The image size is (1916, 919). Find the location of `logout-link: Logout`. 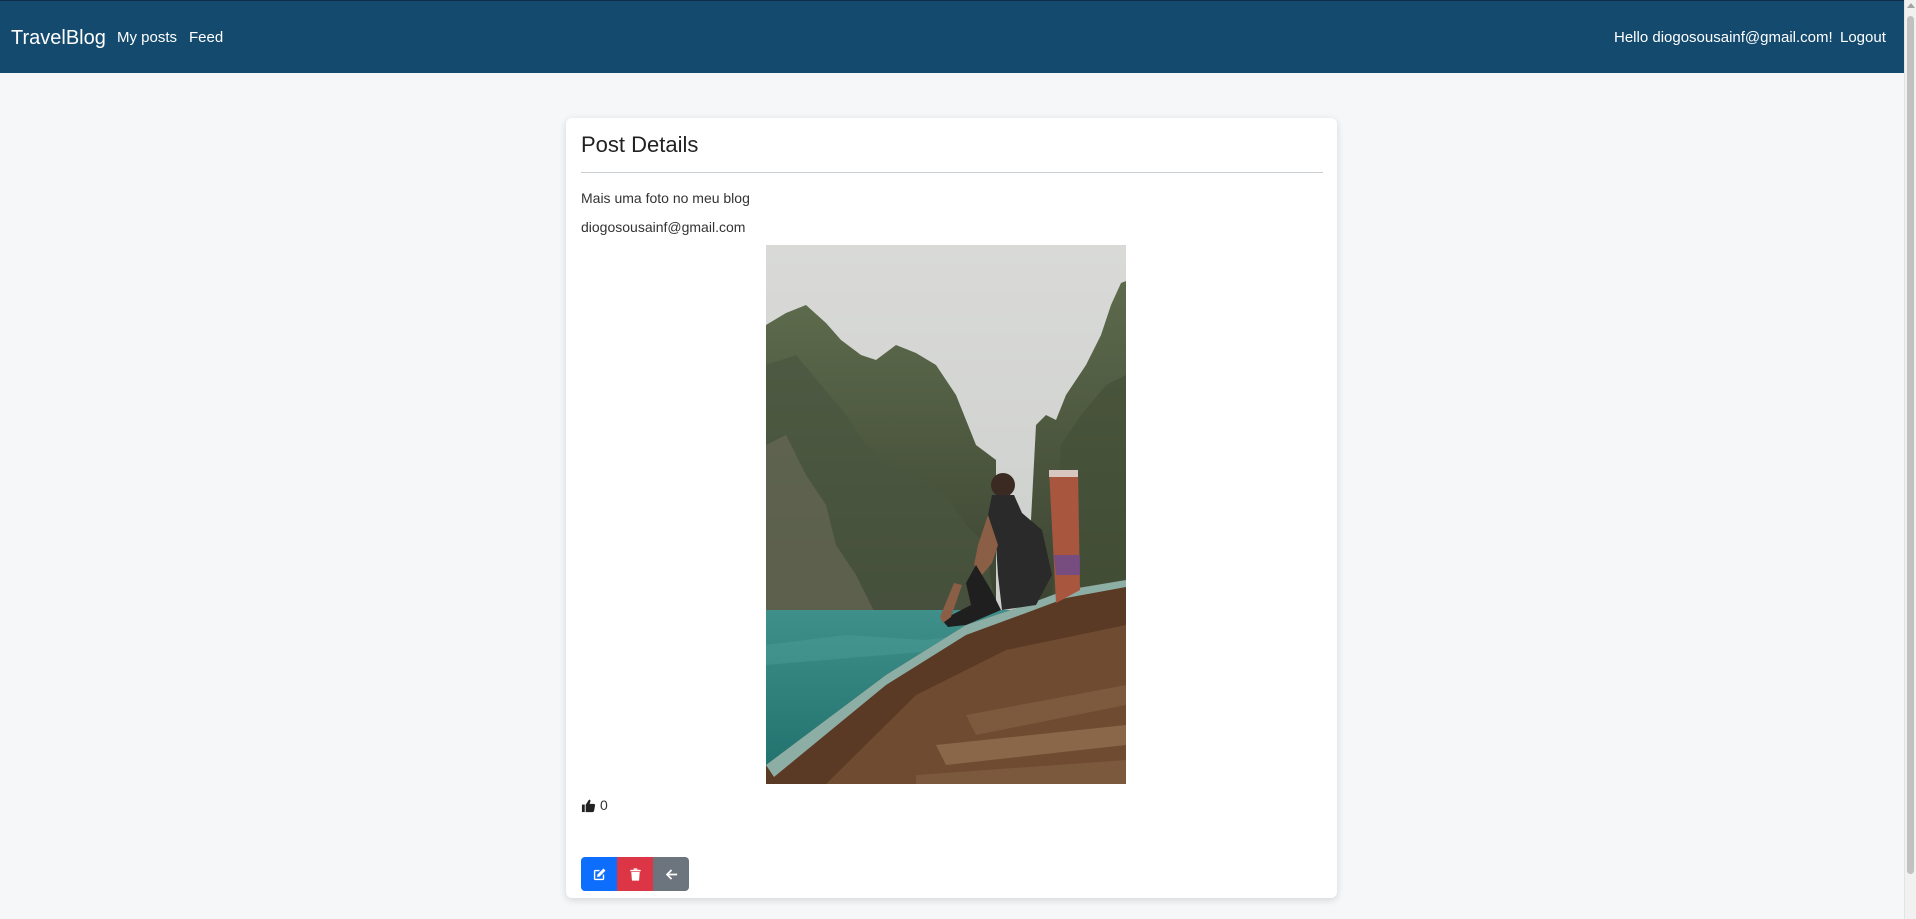

logout-link: Logout is located at coordinates (1863, 38).